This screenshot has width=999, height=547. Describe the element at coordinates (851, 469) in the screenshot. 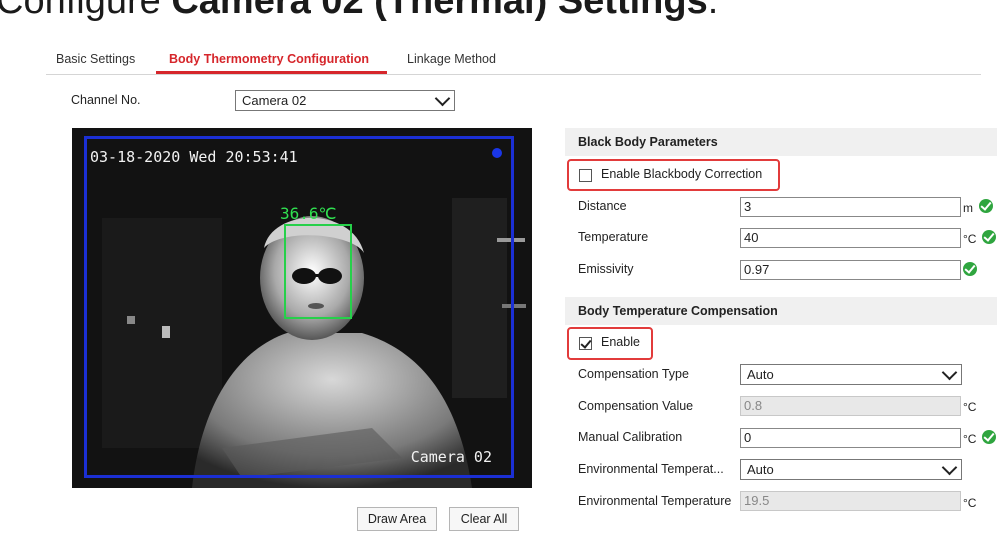

I see `environmental-mode-select: Auto` at that location.